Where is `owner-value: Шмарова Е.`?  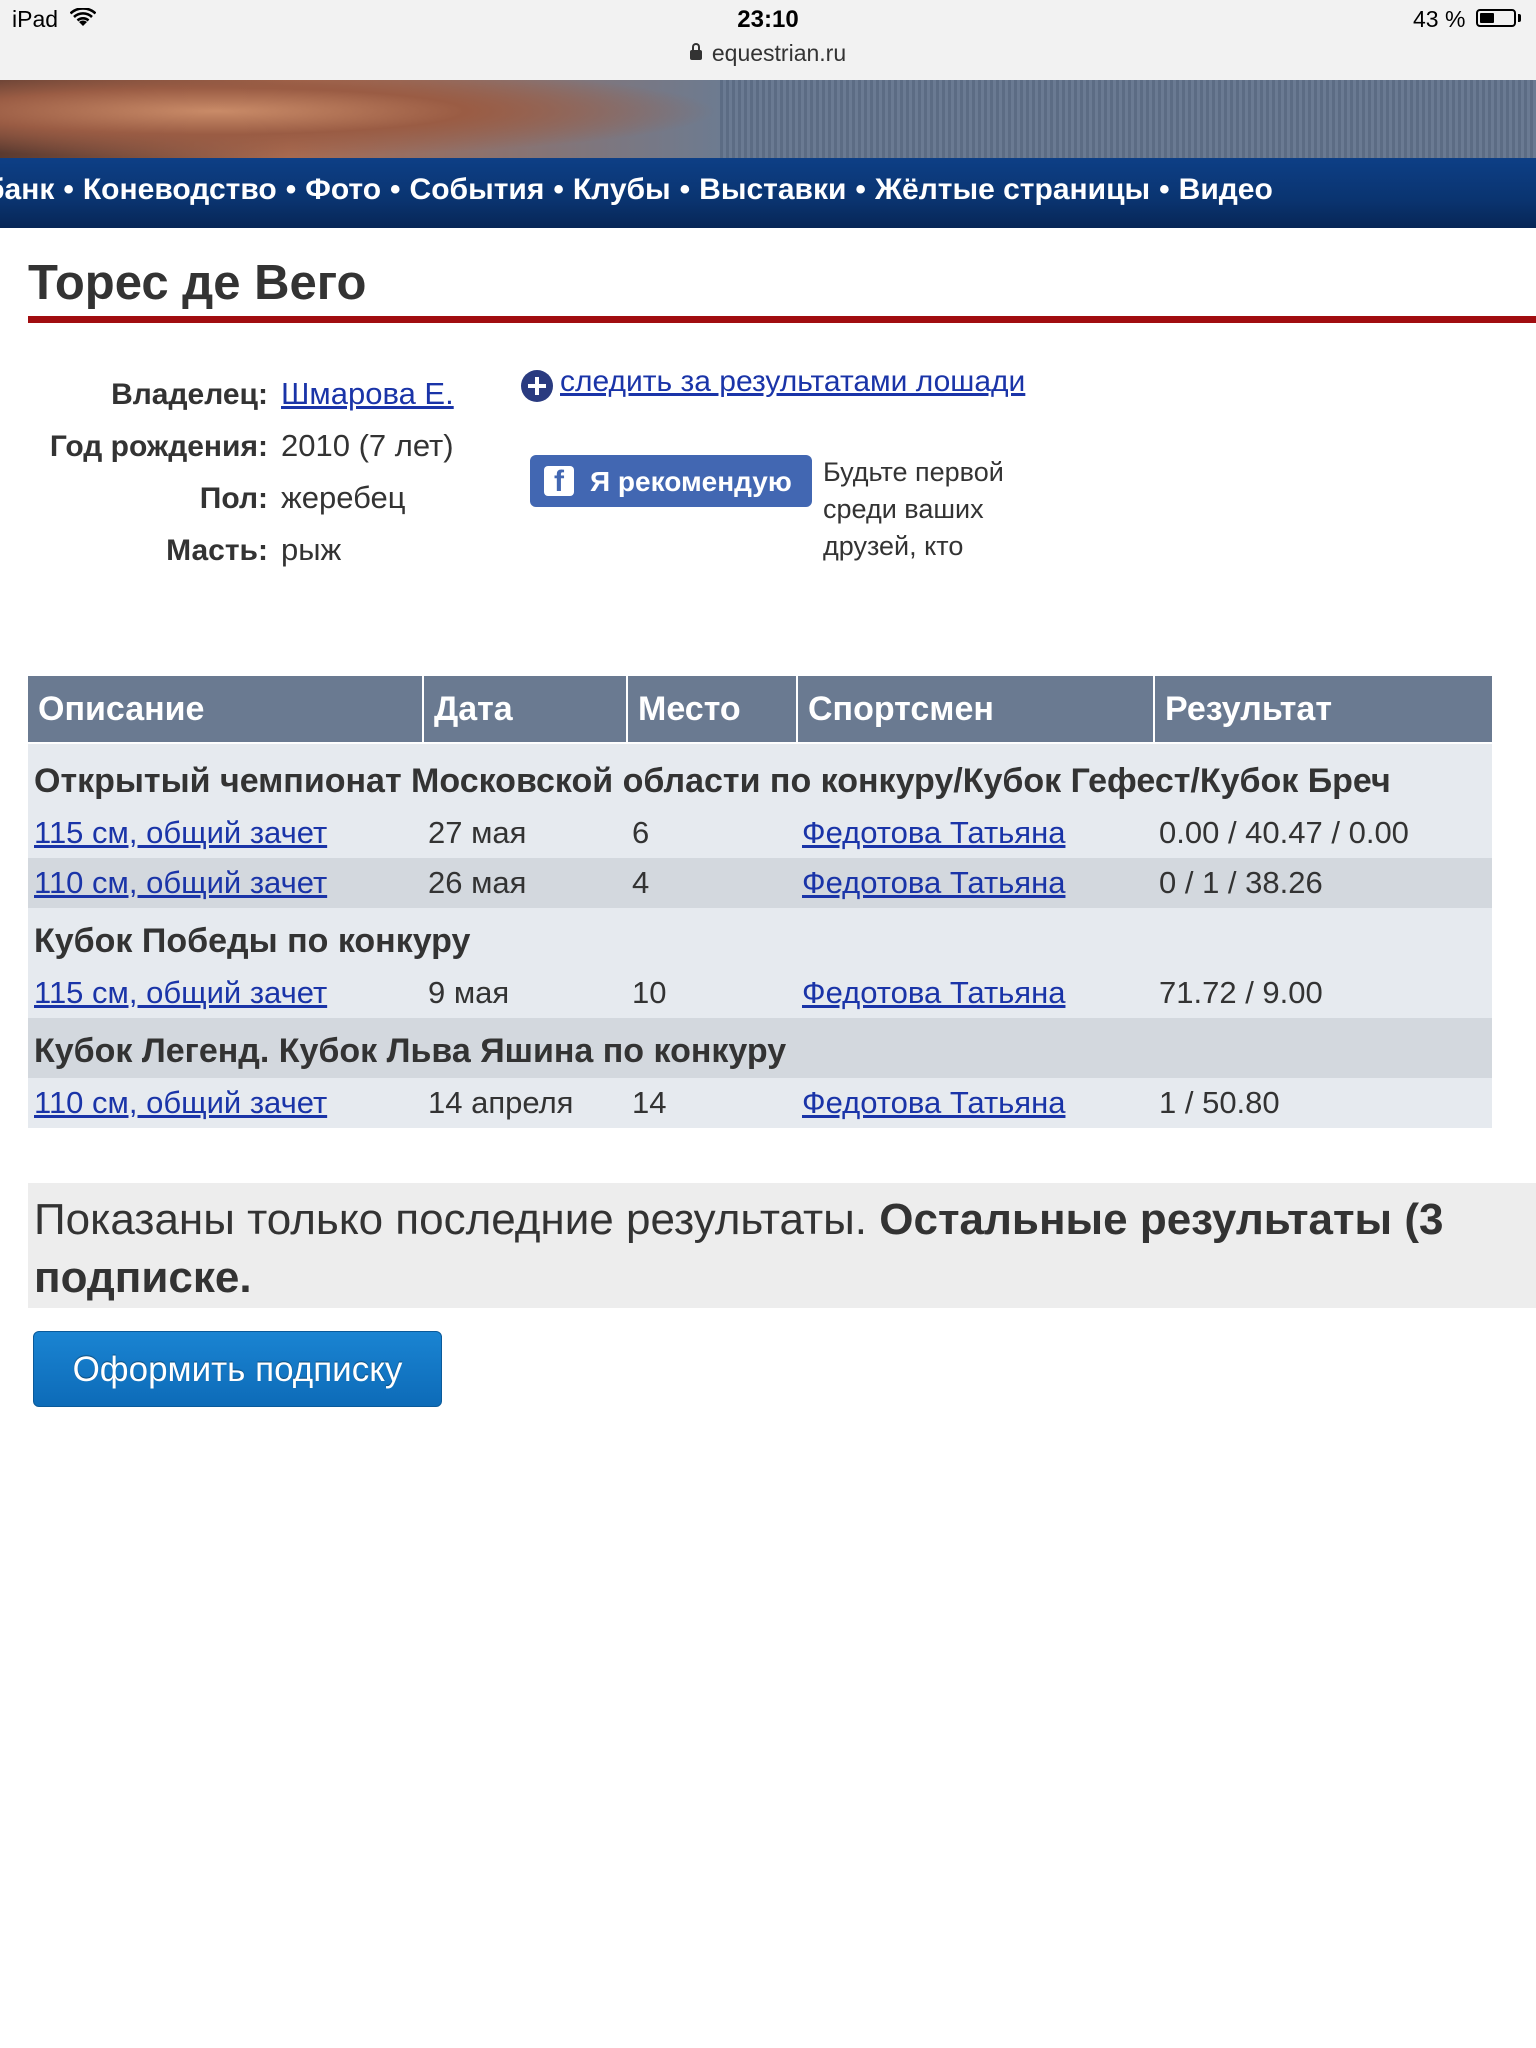
owner-value: Шмарова Е. is located at coordinates (367, 394).